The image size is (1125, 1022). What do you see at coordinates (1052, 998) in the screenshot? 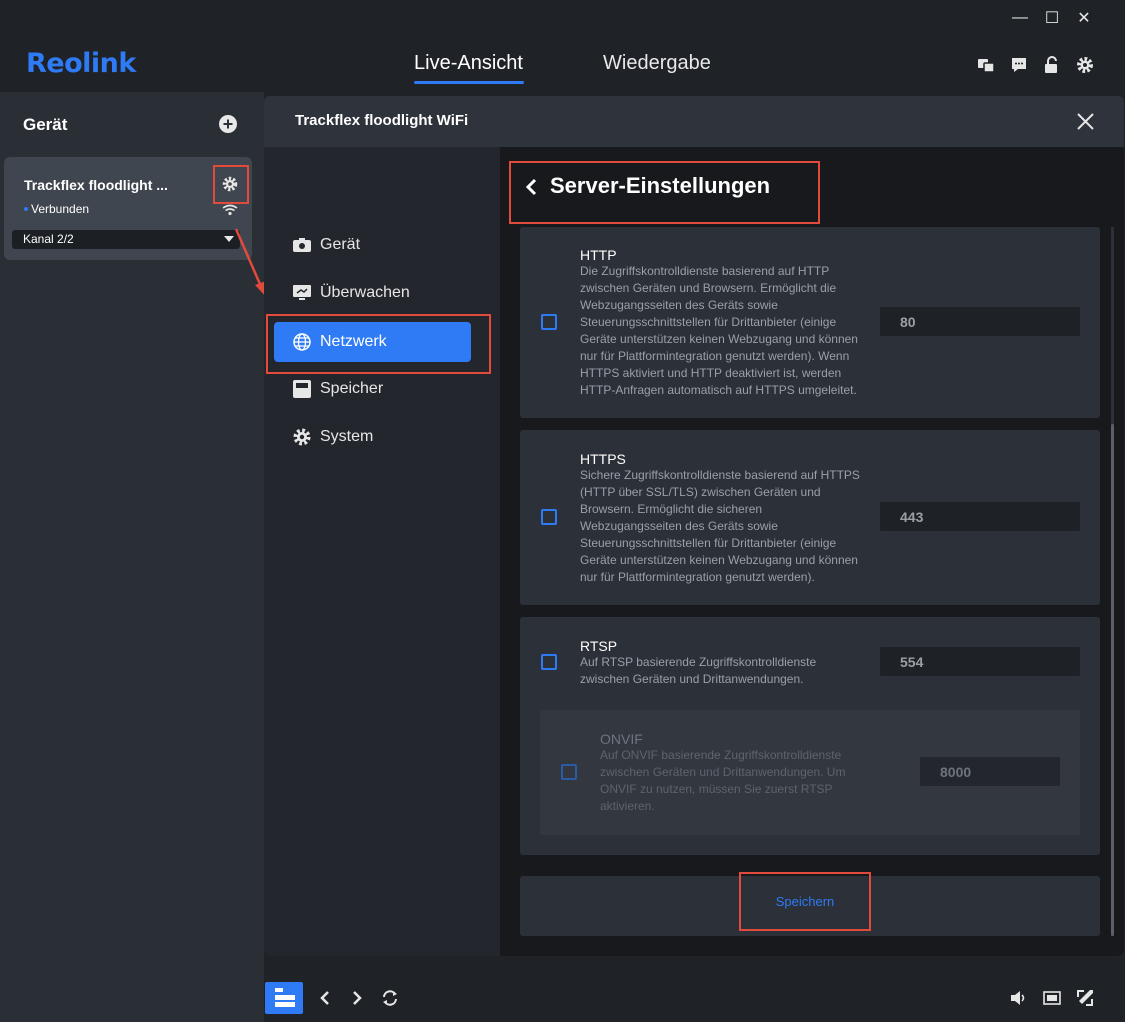
I see `screen-icon` at bounding box center [1052, 998].